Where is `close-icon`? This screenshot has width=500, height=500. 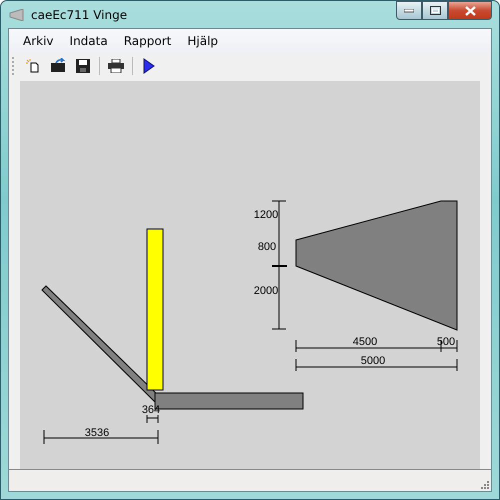
close-icon is located at coordinates (470, 11).